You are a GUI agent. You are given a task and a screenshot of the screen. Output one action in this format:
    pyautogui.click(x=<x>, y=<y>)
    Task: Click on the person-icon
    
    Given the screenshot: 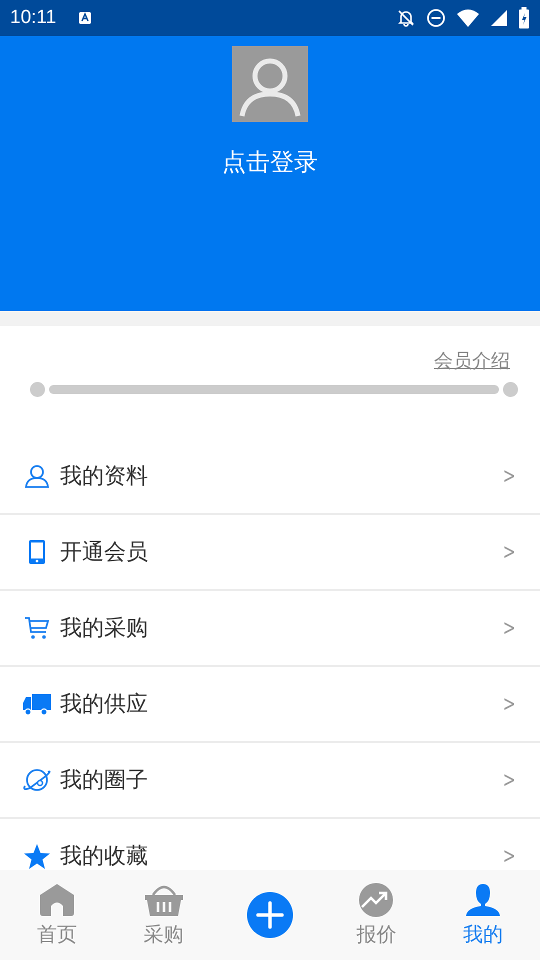 What is the action you would take?
    pyautogui.click(x=37, y=476)
    